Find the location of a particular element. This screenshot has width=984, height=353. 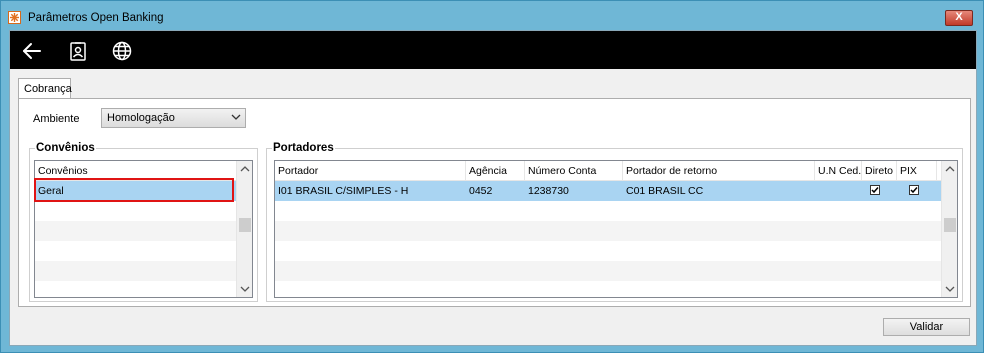

title-bar: Parâmetros Open Banking X is located at coordinates (492, 16).